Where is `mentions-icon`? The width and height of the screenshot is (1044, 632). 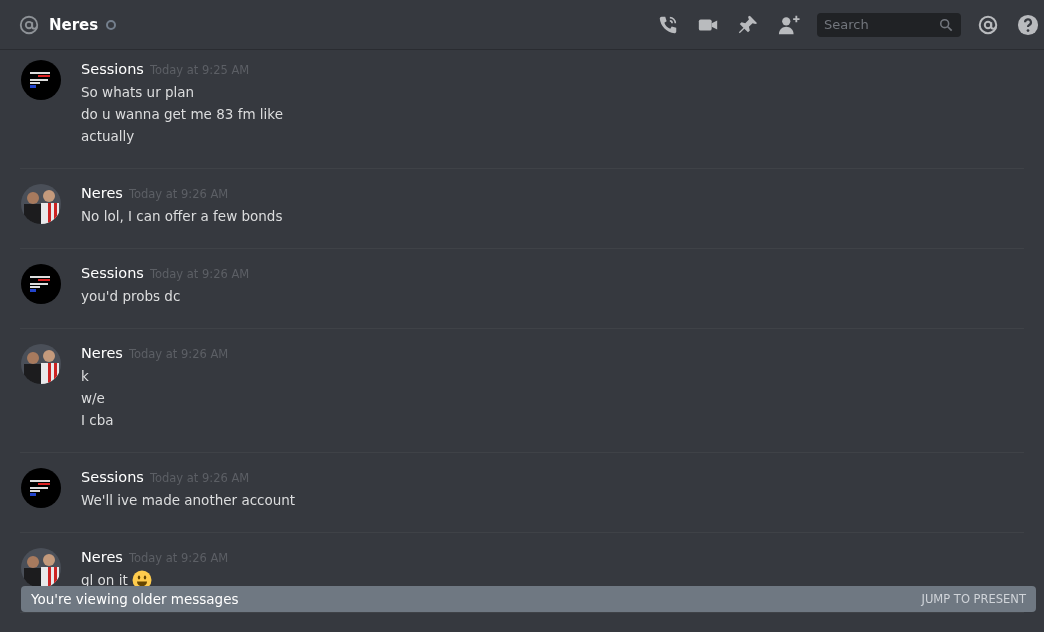 mentions-icon is located at coordinates (988, 24).